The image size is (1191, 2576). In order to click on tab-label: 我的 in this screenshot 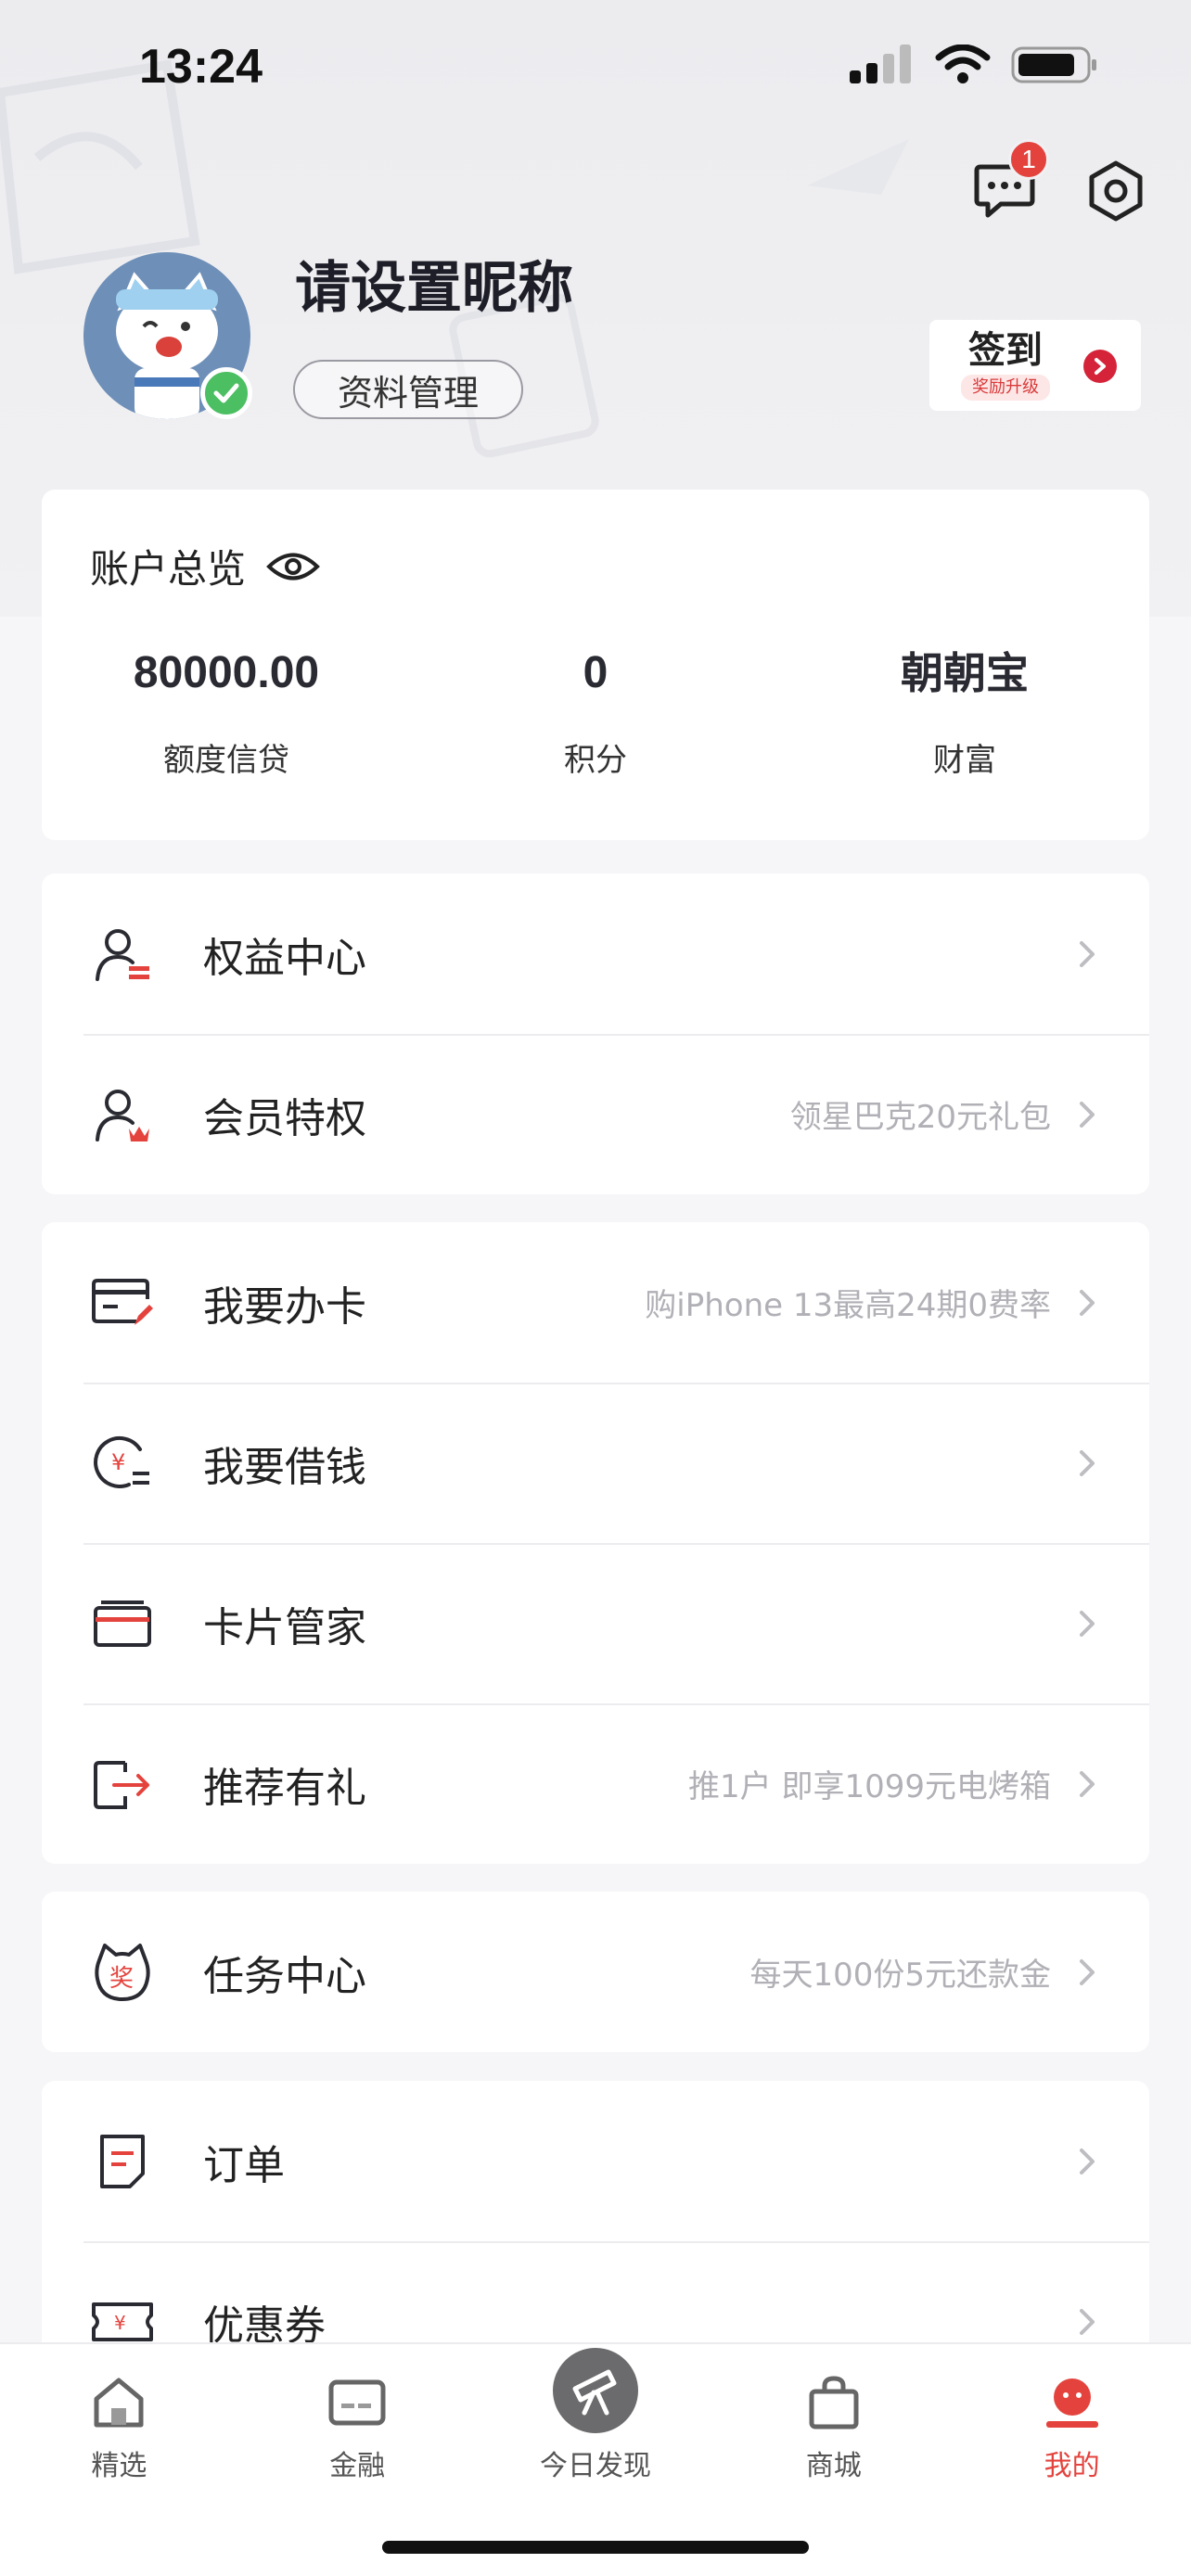, I will do `click(1072, 2466)`.